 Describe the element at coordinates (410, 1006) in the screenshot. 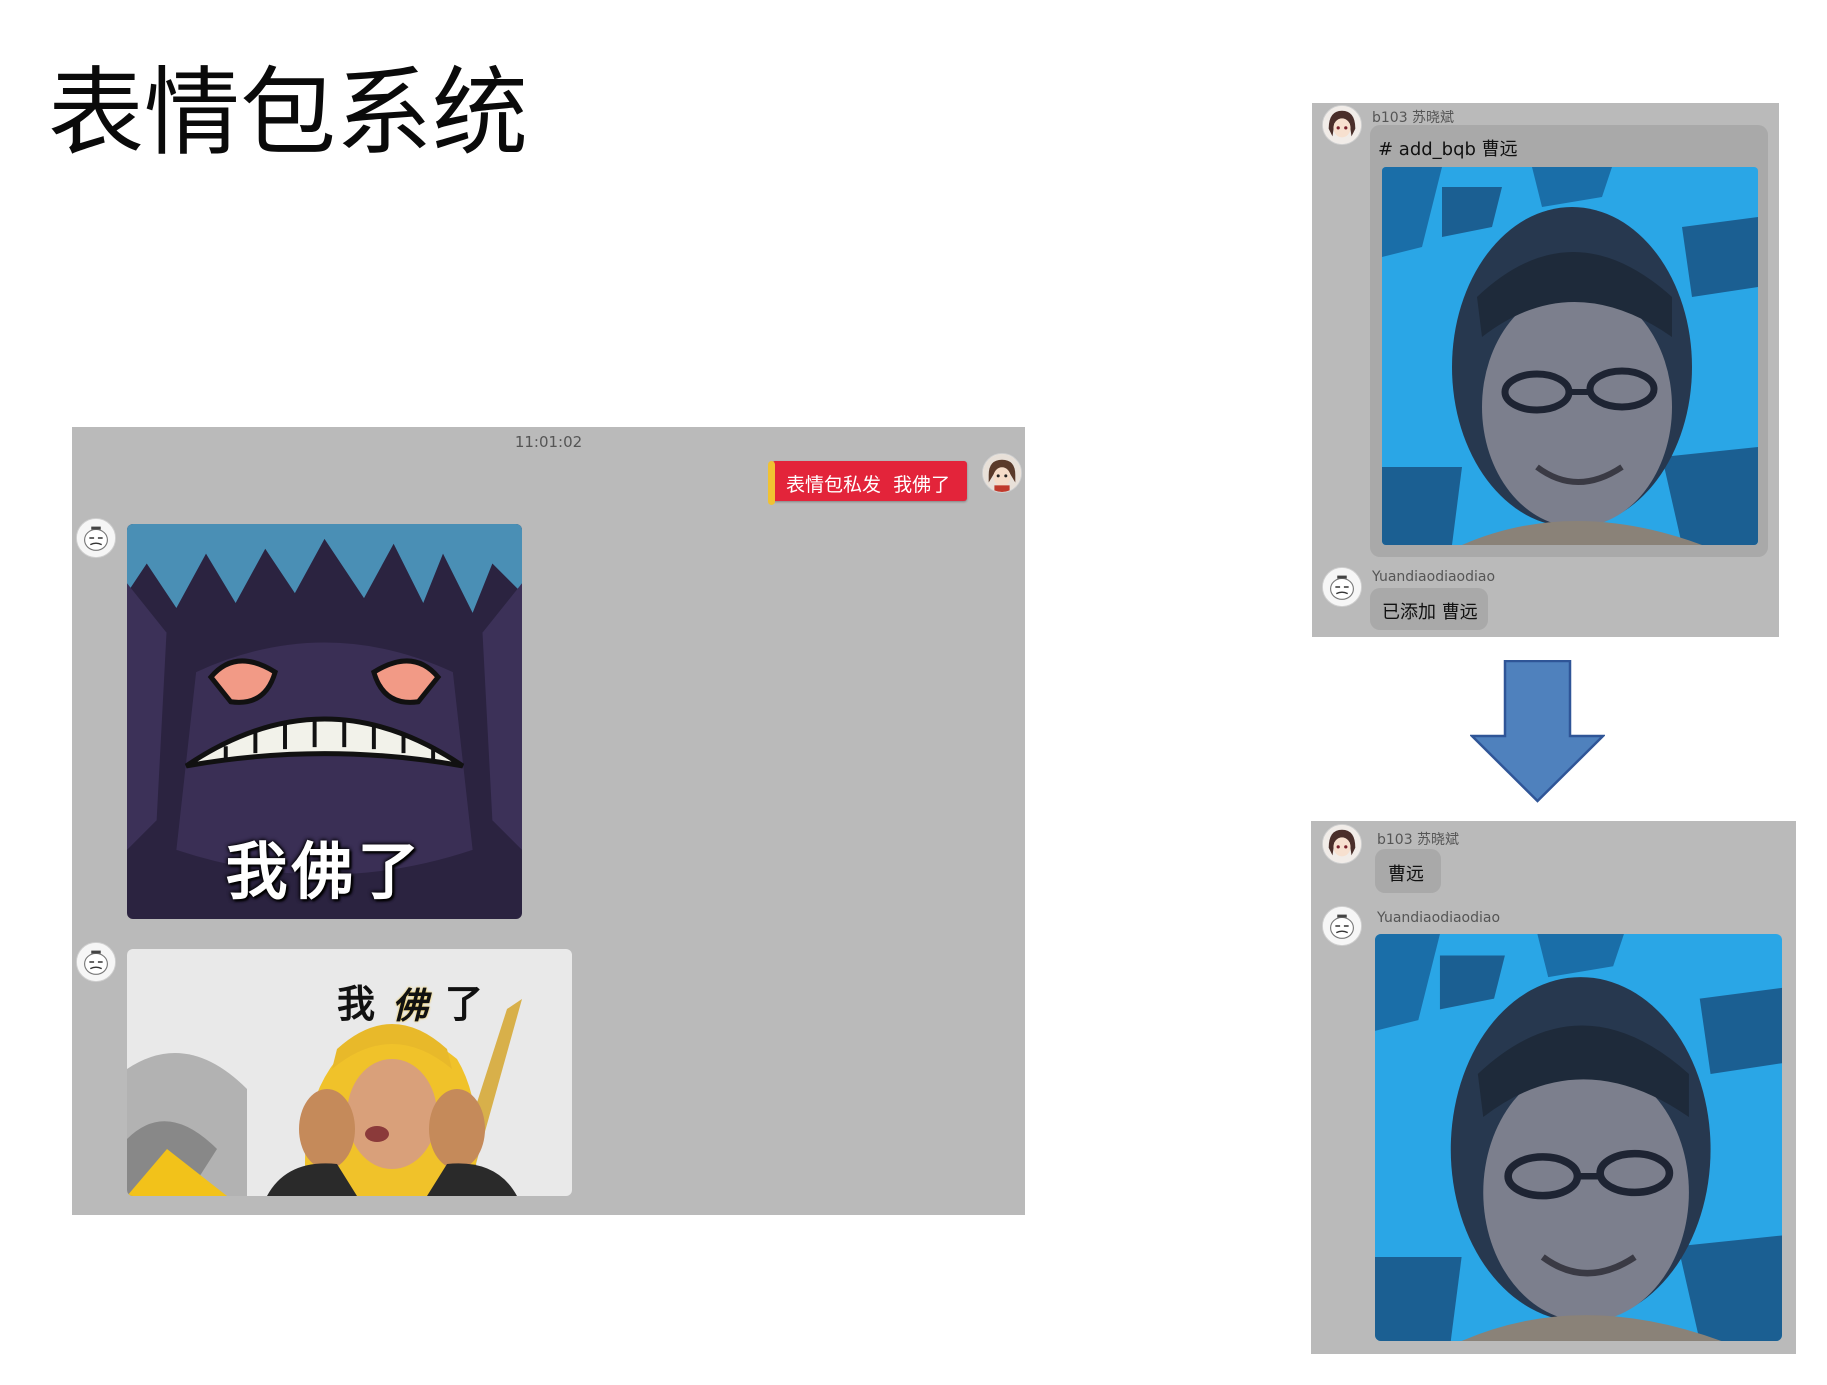

I see `sticker-caption-mid: 佛` at that location.